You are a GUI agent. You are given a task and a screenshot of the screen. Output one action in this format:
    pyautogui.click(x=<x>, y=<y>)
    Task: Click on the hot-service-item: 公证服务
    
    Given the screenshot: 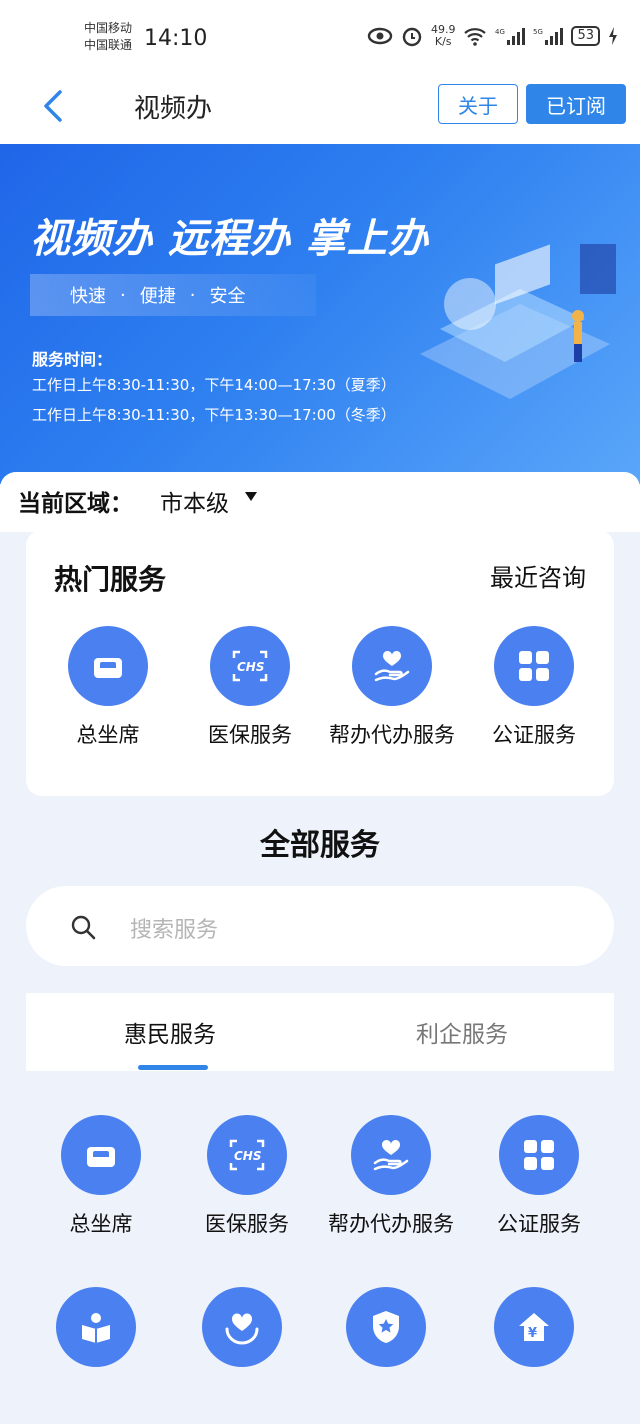 What is the action you would take?
    pyautogui.click(x=534, y=687)
    